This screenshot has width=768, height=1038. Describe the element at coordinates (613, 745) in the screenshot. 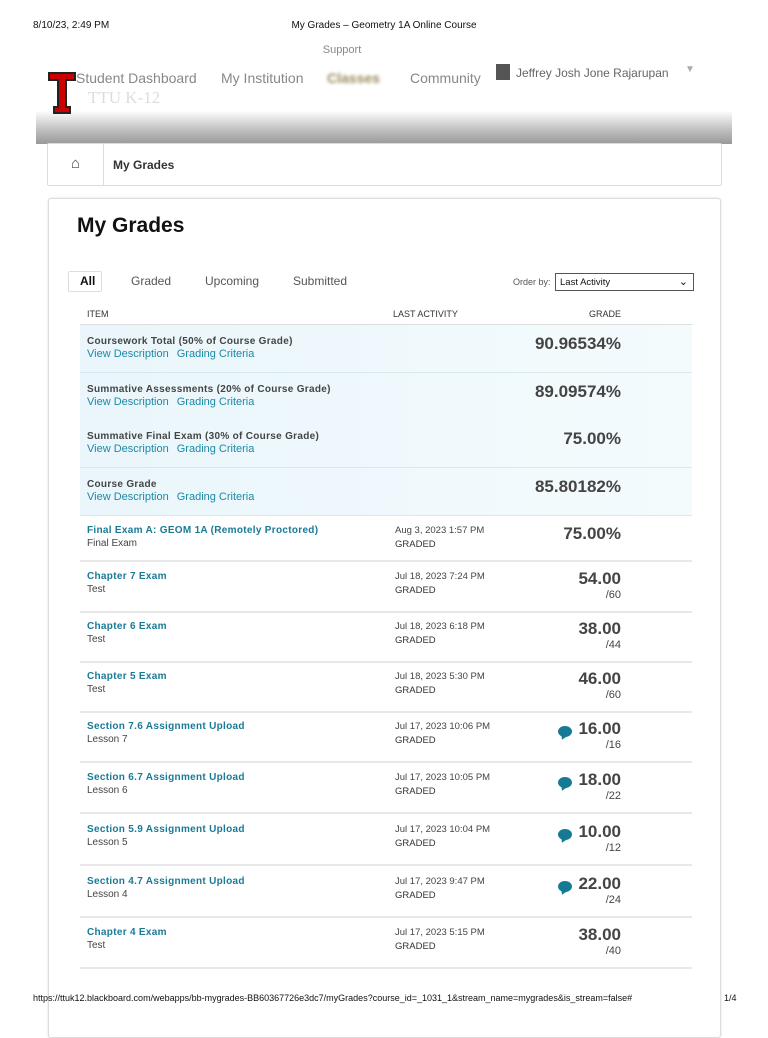

I see `item-points-possible: /16` at that location.